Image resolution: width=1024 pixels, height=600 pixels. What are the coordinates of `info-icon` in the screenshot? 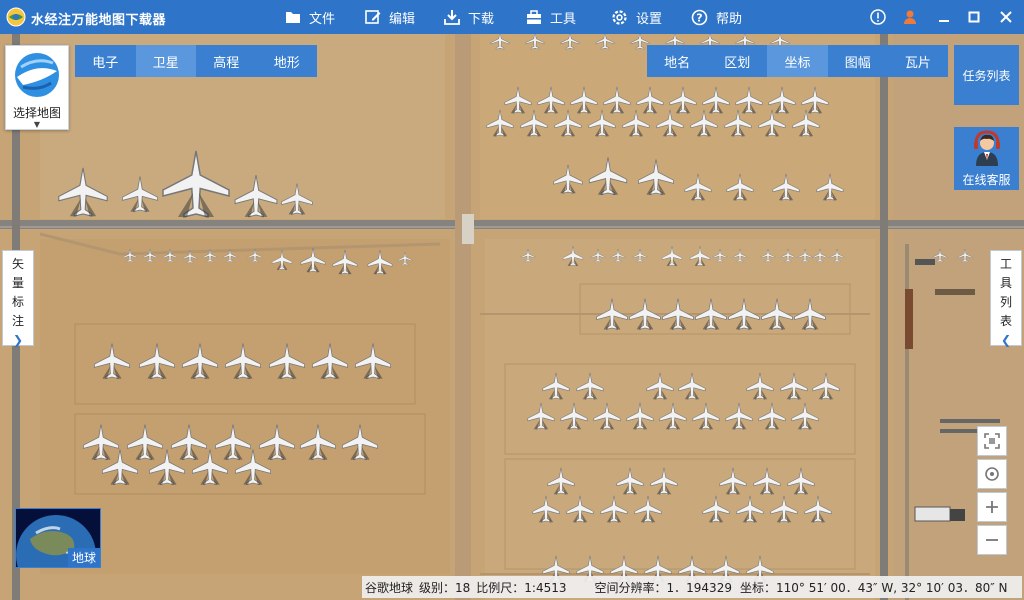 It's located at (878, 17).